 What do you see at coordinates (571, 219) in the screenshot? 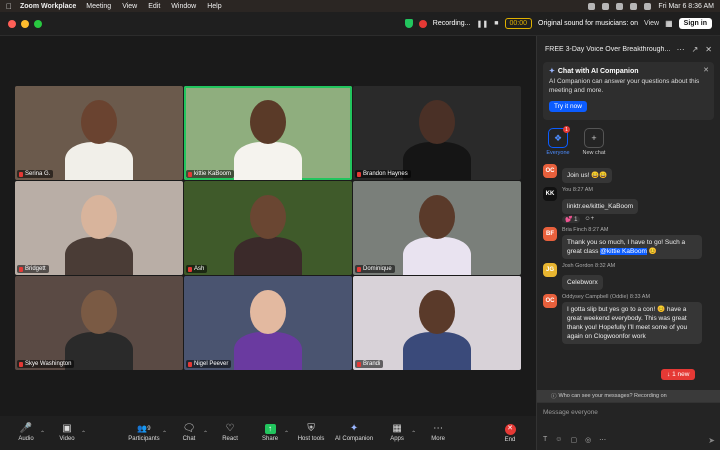
I see `reaction-pill: 💕 1` at bounding box center [571, 219].